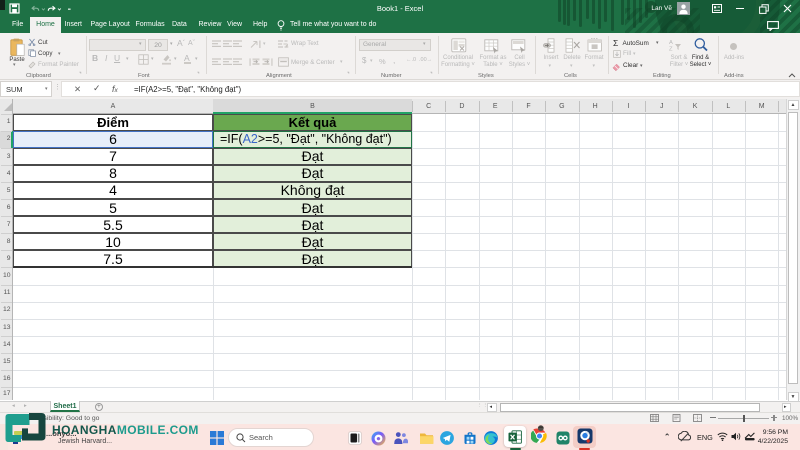 The image size is (800, 450). What do you see at coordinates (671, 43) in the screenshot?
I see `svg-text: A` at bounding box center [671, 43].